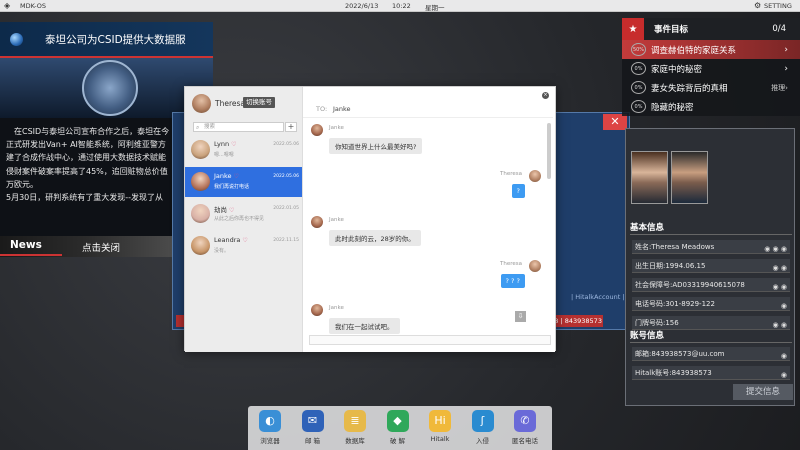 This screenshot has width=800, height=450. Describe the element at coordinates (106, 40) in the screenshot. I see `news-header: 泰坦公司为CSID提供大数据服` at that location.